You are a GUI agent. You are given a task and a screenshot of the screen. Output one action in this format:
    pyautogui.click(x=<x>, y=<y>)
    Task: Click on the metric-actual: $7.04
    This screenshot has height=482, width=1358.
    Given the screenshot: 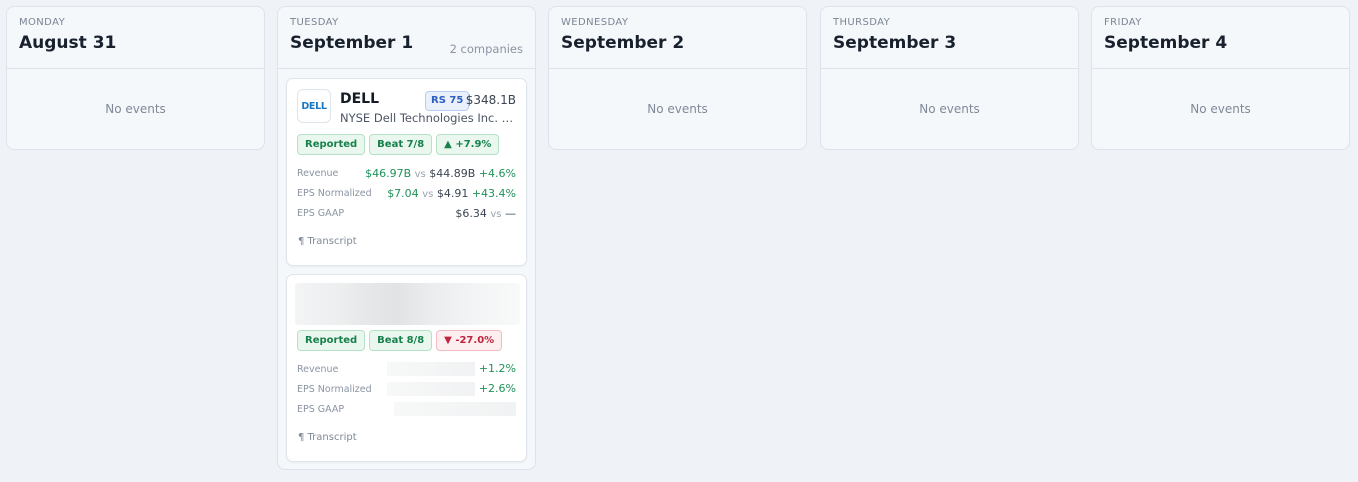 What is the action you would take?
    pyautogui.click(x=403, y=193)
    